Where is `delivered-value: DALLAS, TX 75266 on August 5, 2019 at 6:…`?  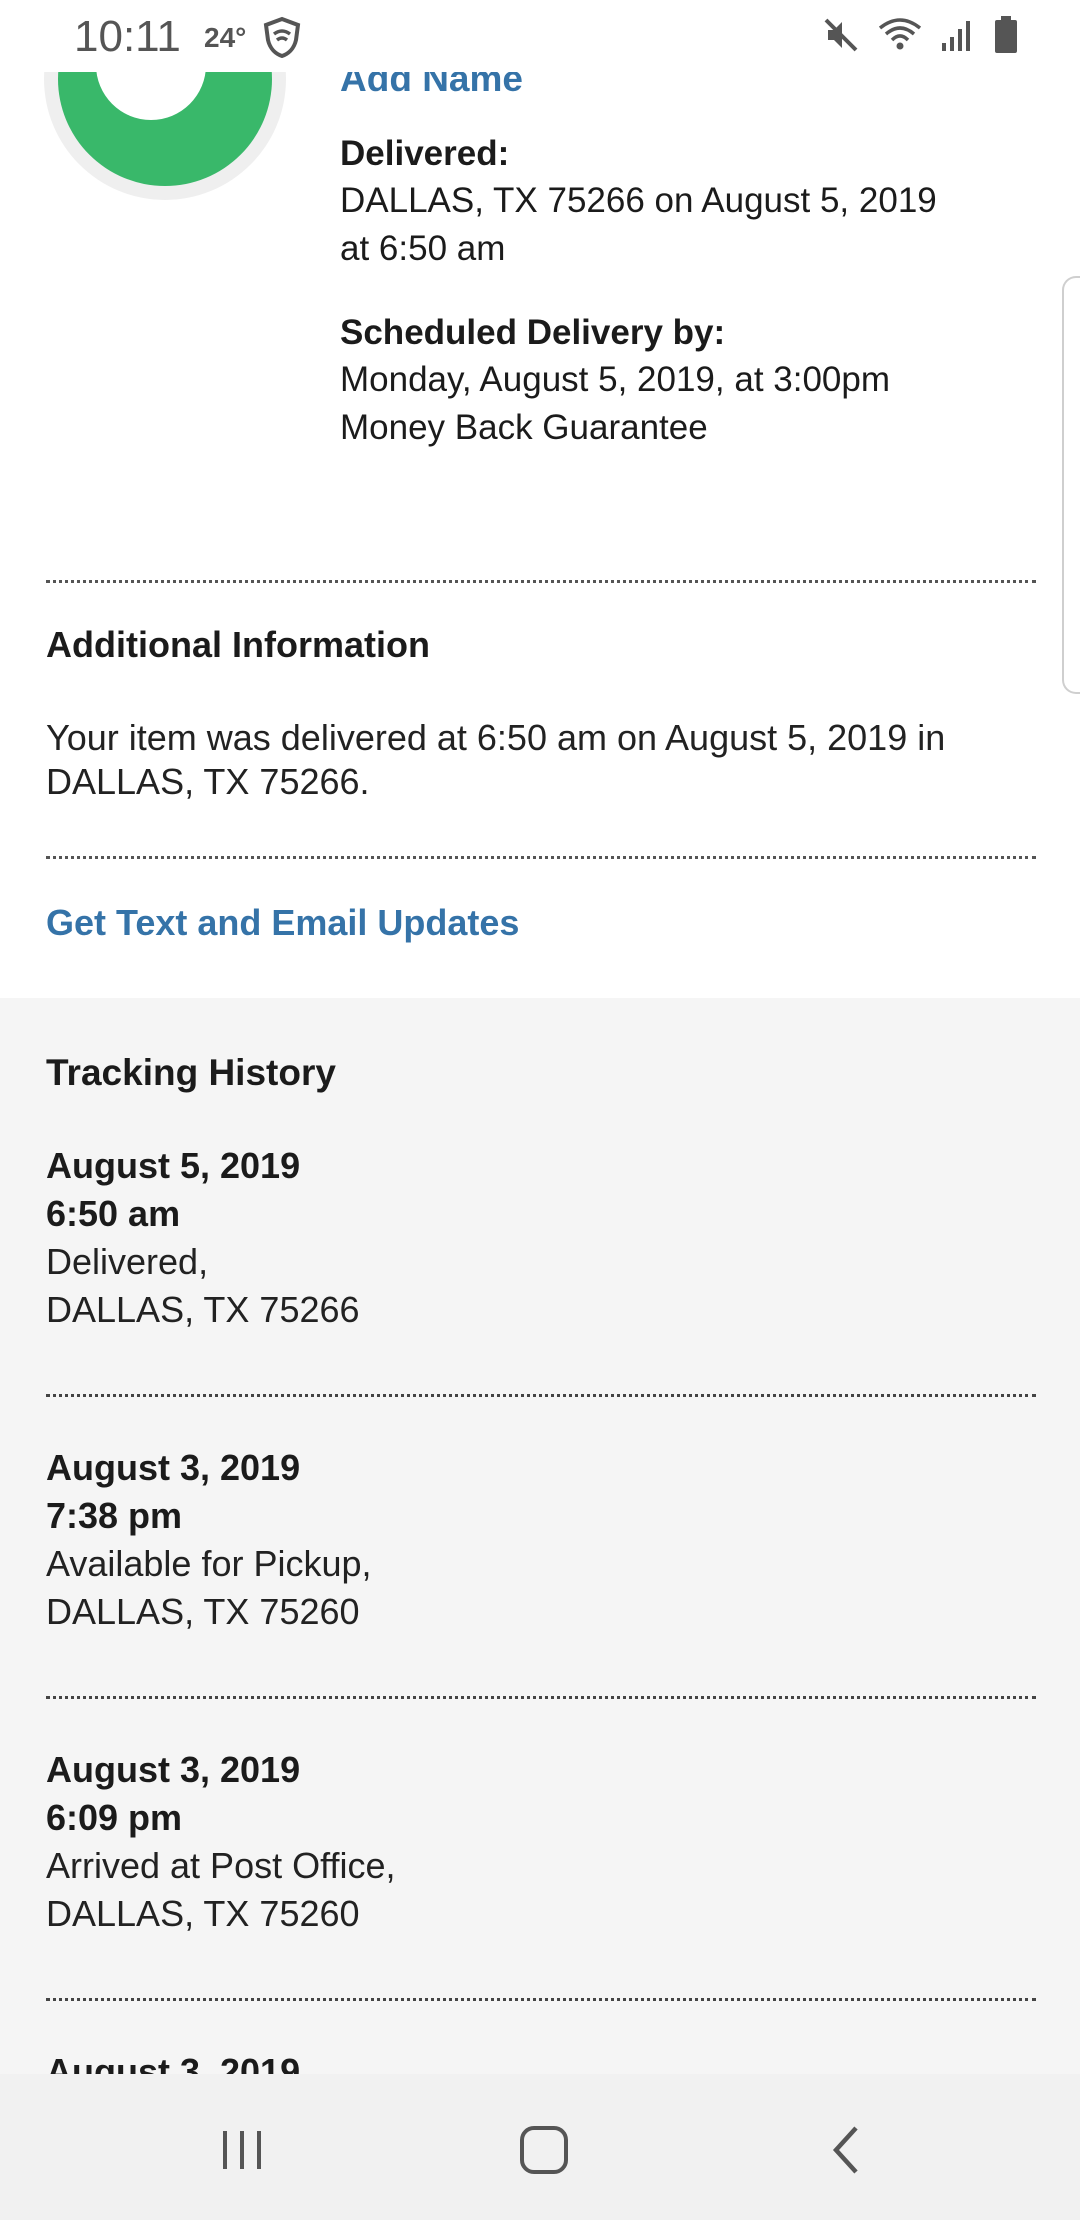 delivered-value: DALLAS, TX 75266 on August 5, 2019 at 6:… is located at coordinates (638, 224).